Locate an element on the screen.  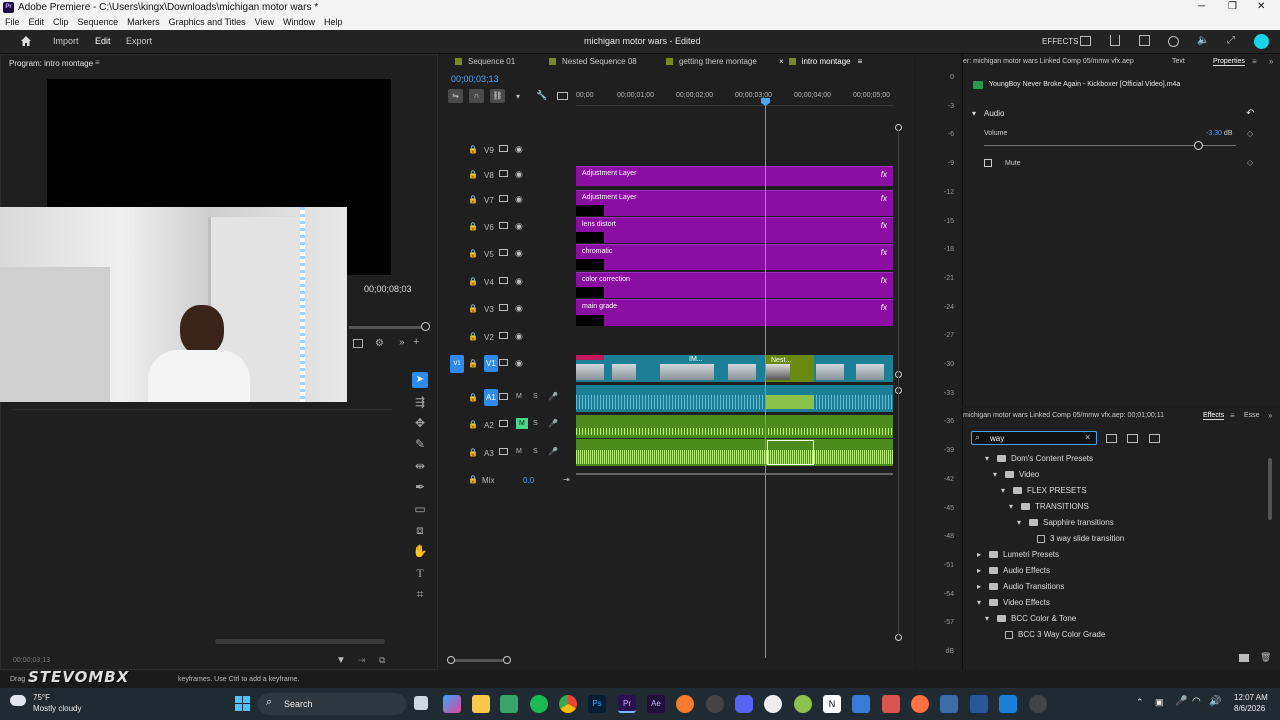
reset-icon: ↶ is located at coordinates (1250, 113).